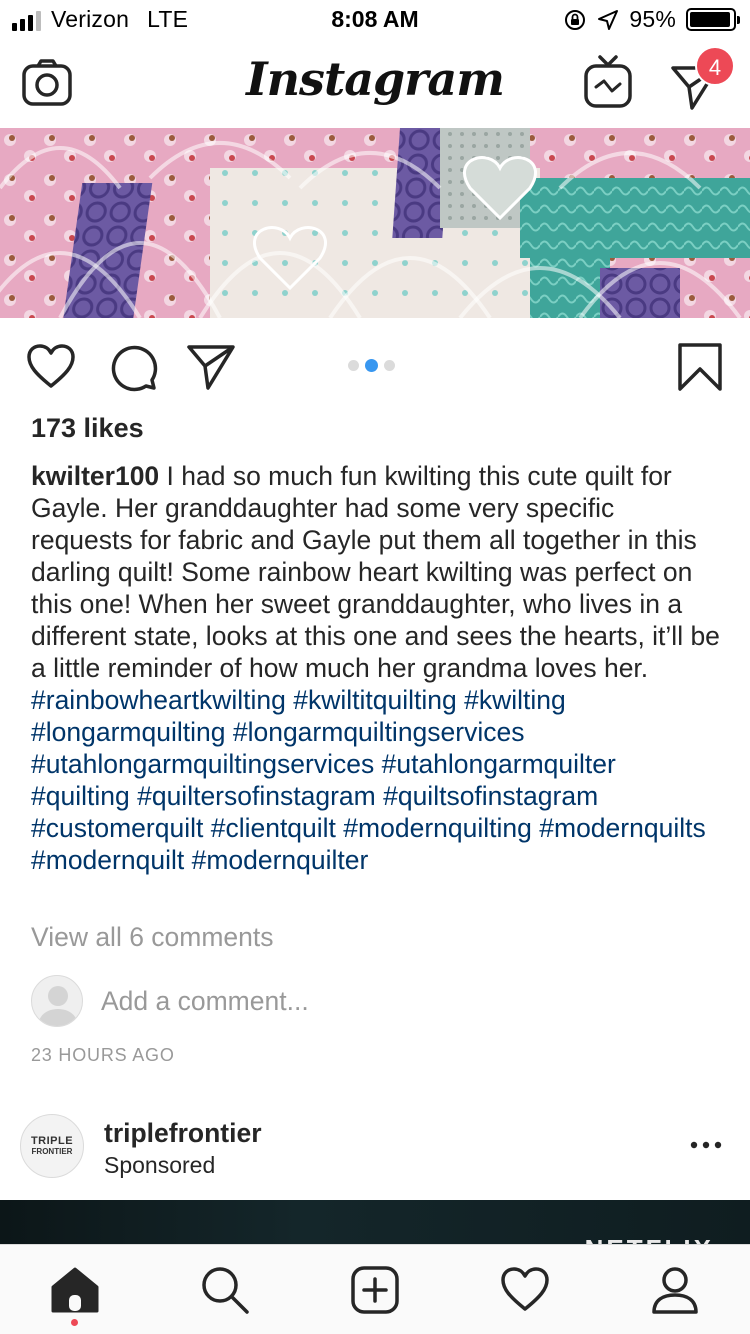 This screenshot has height=1334, width=750. I want to click on next-post-header: TRIPLE FRONTIER triplefrontier Sponsored, so click(375, 1150).